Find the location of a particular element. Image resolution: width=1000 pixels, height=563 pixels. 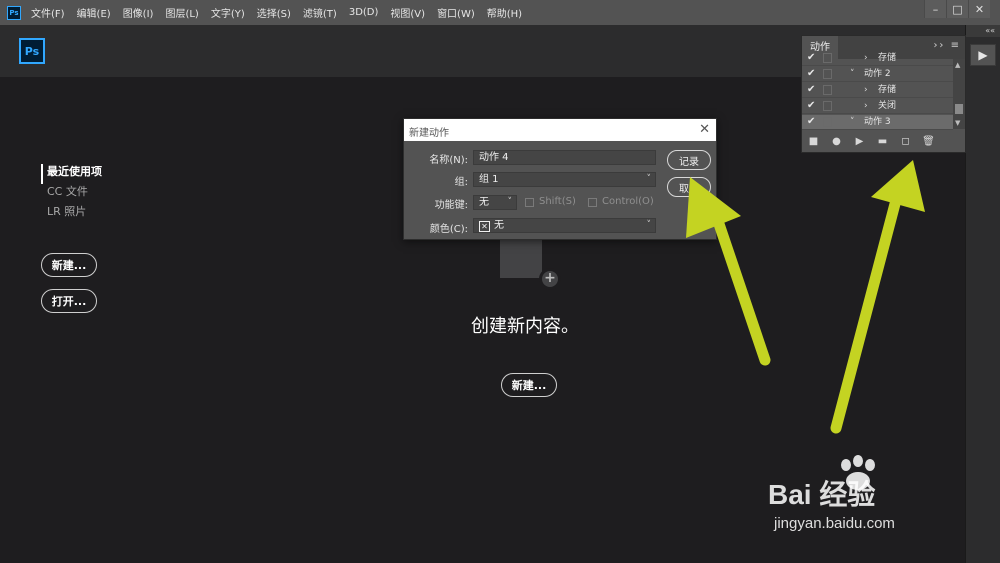

record-button: 记录 is located at coordinates (689, 160).